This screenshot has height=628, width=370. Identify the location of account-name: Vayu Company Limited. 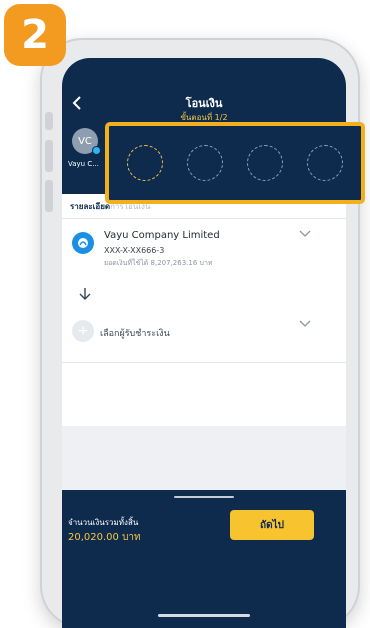
(162, 235).